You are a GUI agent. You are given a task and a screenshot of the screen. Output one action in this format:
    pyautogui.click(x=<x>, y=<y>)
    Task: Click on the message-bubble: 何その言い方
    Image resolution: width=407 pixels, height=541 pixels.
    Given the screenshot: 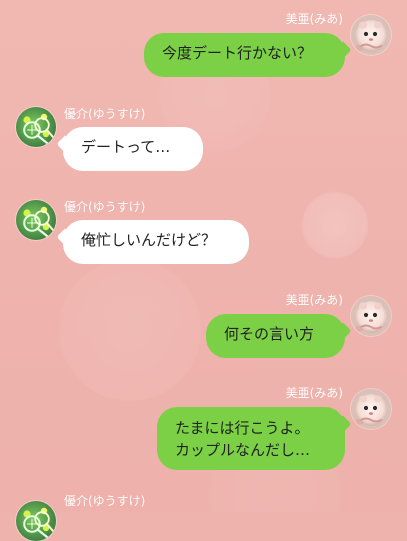 What is the action you would take?
    pyautogui.click(x=275, y=336)
    